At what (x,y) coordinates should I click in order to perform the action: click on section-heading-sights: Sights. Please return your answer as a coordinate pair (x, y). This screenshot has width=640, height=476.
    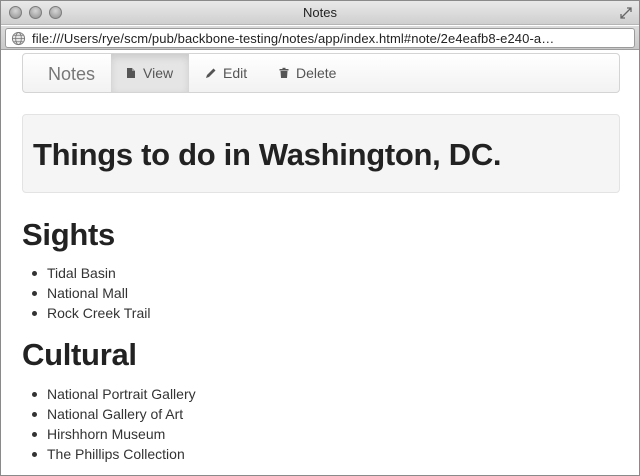
    Looking at the image, I should click on (68, 234).